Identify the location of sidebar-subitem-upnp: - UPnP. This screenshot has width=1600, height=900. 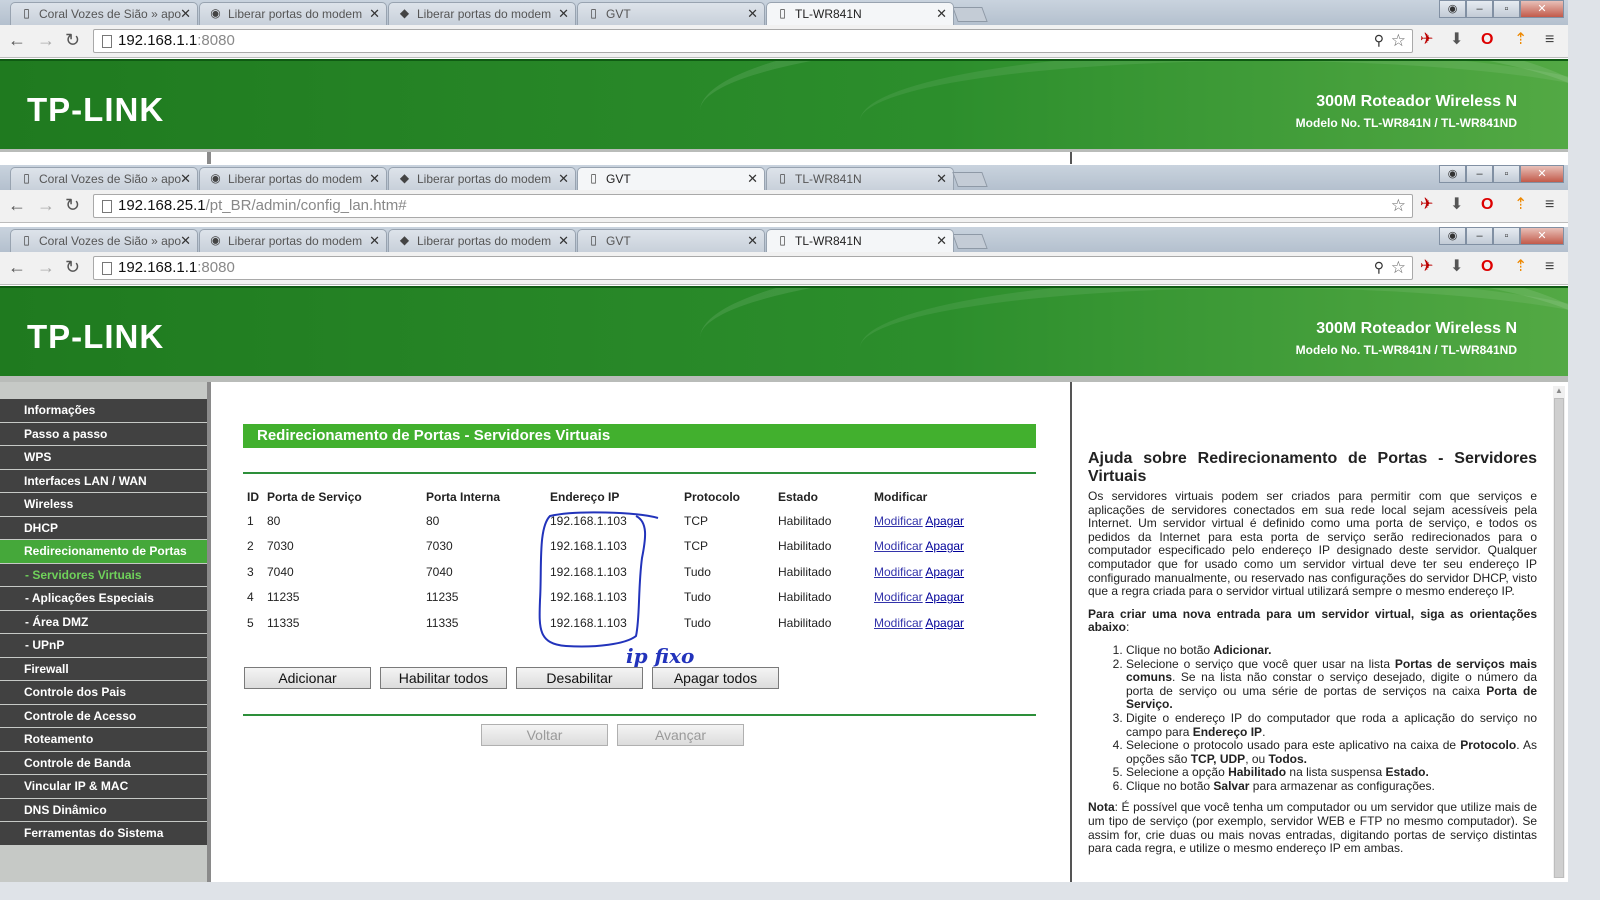
(103, 646).